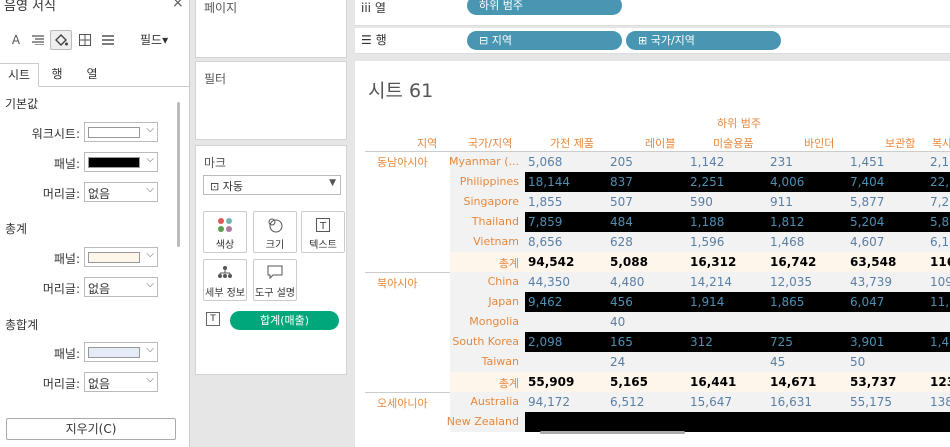 This screenshot has width=950, height=447. What do you see at coordinates (618, 362) in the screenshot?
I see `value-cell: 24` at bounding box center [618, 362].